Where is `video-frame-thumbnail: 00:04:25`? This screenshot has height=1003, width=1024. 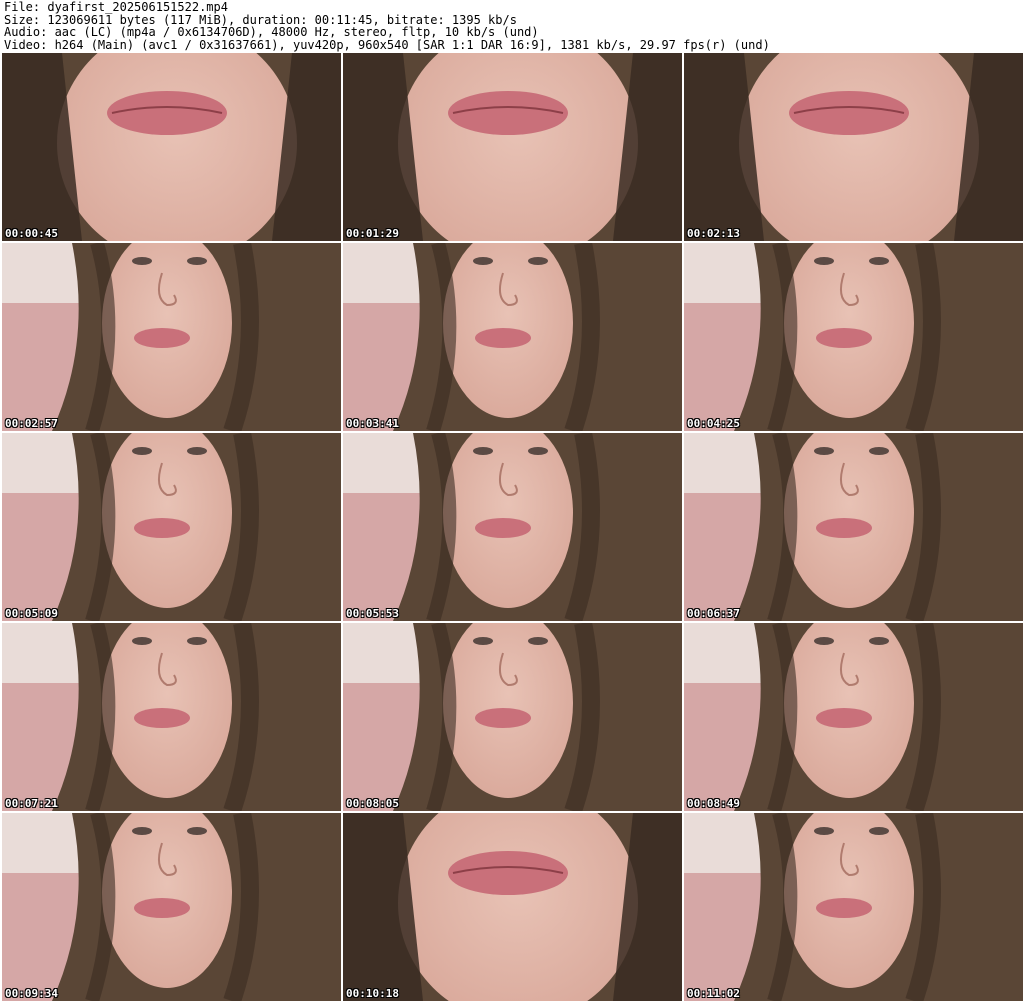
video-frame-thumbnail: 00:04:25 is located at coordinates (853, 337).